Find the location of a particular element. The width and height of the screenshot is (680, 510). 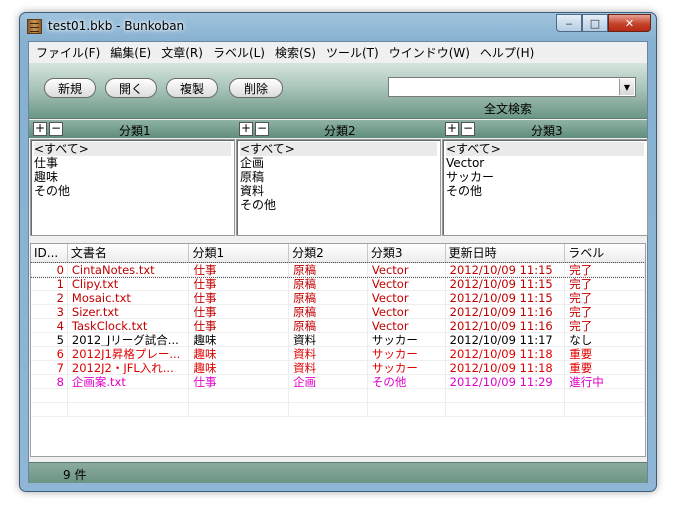

category1-item: <すべて> is located at coordinates (132, 149).